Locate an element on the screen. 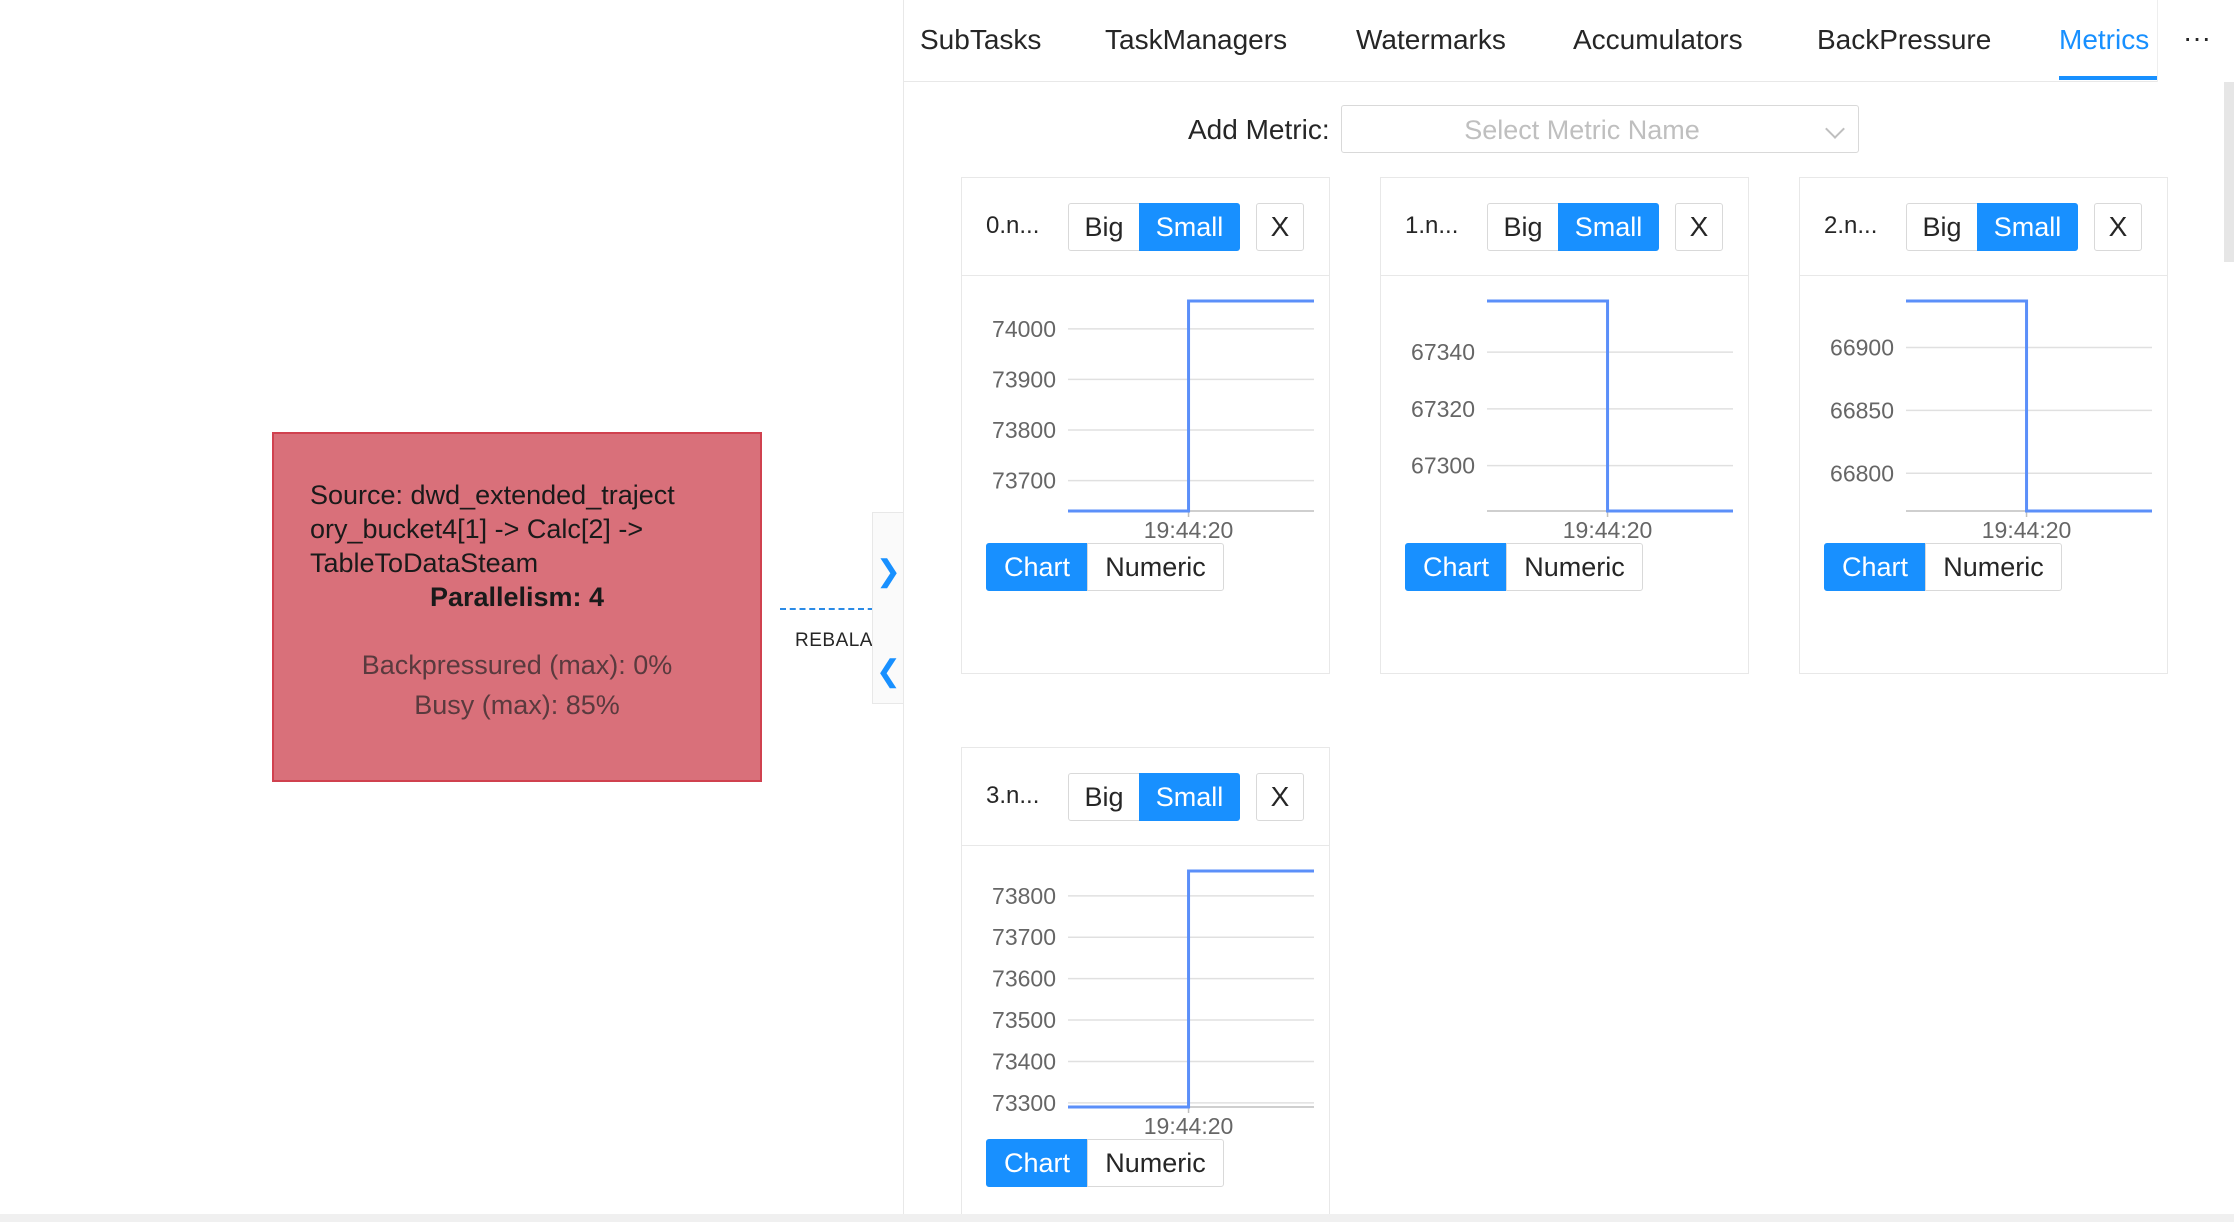 The height and width of the screenshot is (1222, 2234). chart-y-tick-label: 67320 is located at coordinates (1443, 409).